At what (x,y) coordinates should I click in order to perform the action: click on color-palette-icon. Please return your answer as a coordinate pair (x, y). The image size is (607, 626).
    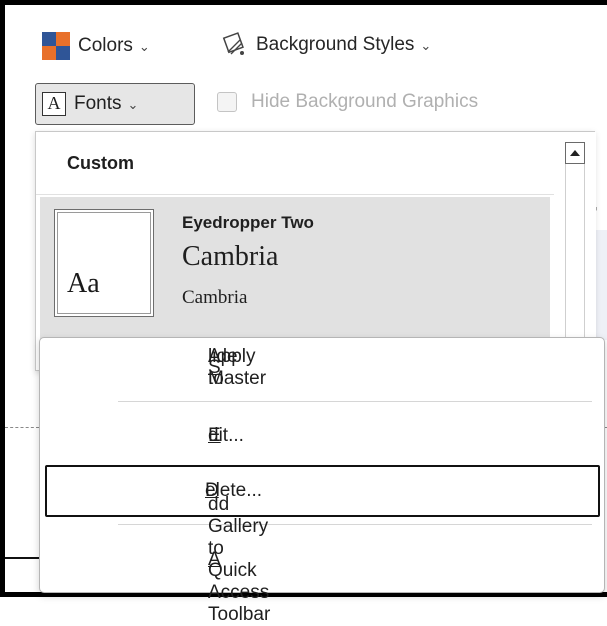
    Looking at the image, I should click on (56, 46).